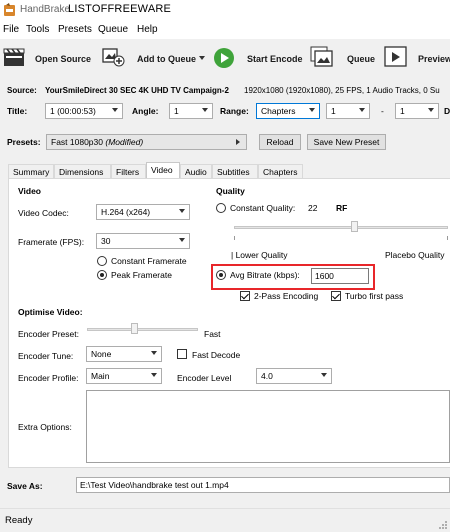 Image resolution: width=450 pixels, height=532 pixels. Describe the element at coordinates (415, 255) in the screenshot. I see `placebo-quality-label: Placebo Quality` at that location.